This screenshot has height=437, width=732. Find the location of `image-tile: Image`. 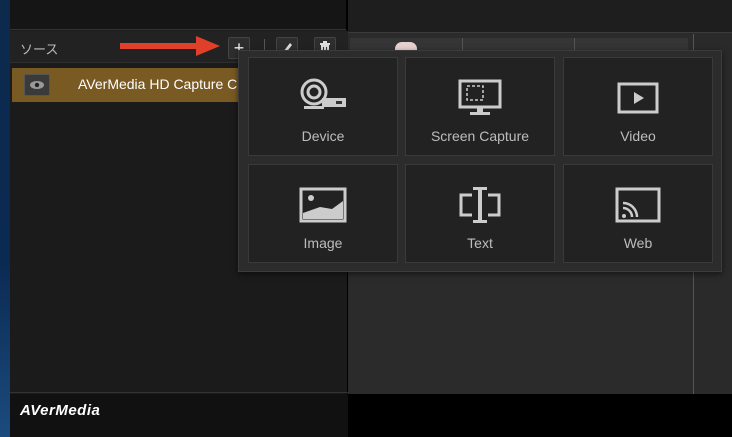

image-tile: Image is located at coordinates (323, 213).